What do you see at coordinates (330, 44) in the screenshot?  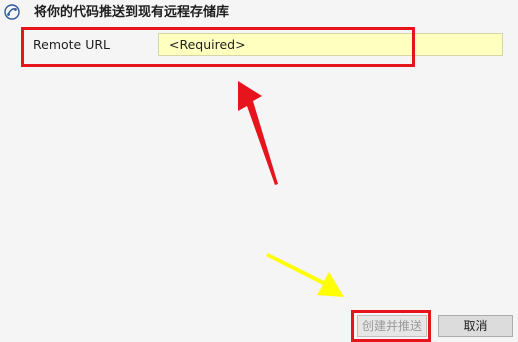 I see `remote-url-input` at bounding box center [330, 44].